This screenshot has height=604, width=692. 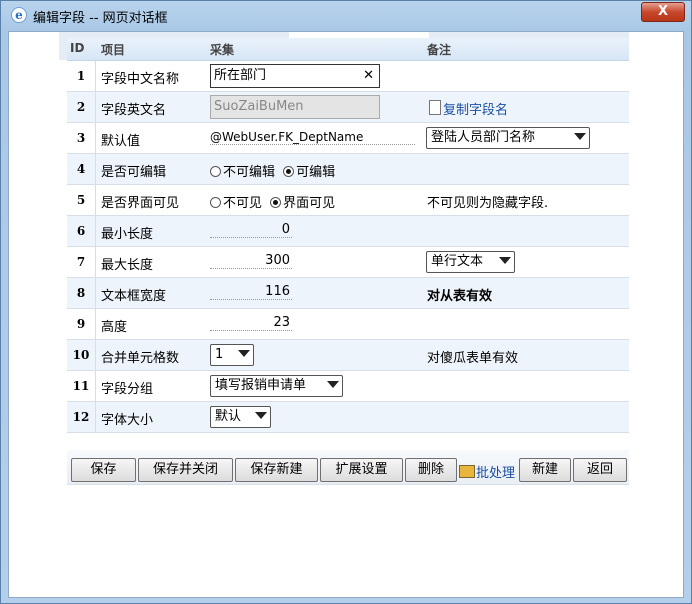 What do you see at coordinates (215, 202) in the screenshot?
I see `radio-invisible` at bounding box center [215, 202].